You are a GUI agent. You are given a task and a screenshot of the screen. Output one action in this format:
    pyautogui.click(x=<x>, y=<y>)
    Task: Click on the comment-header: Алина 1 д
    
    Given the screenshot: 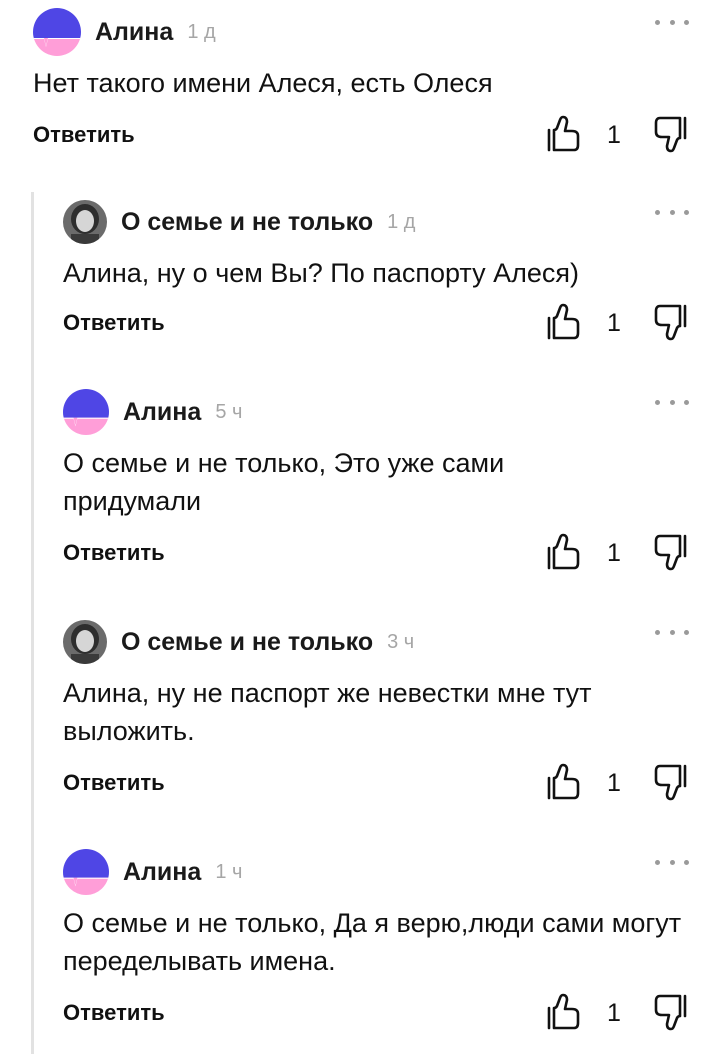 What is the action you would take?
    pyautogui.click(x=124, y=32)
    